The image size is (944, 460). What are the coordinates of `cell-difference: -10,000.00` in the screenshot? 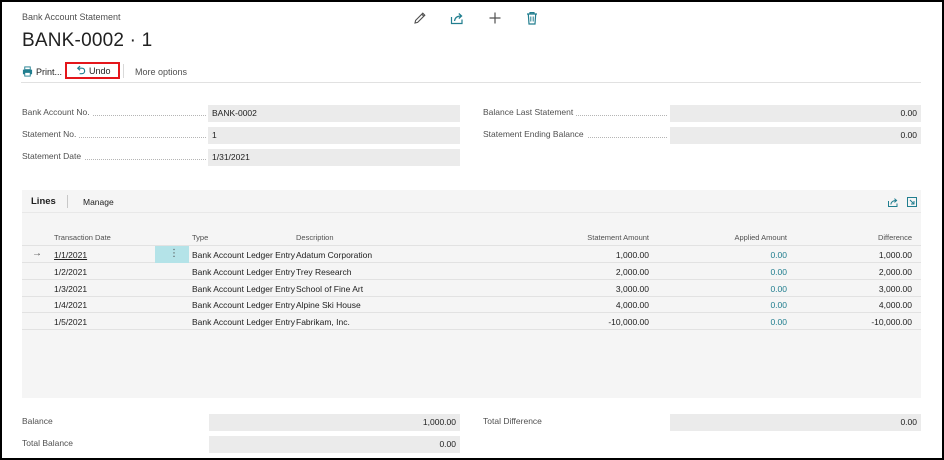 It's located at (891, 322).